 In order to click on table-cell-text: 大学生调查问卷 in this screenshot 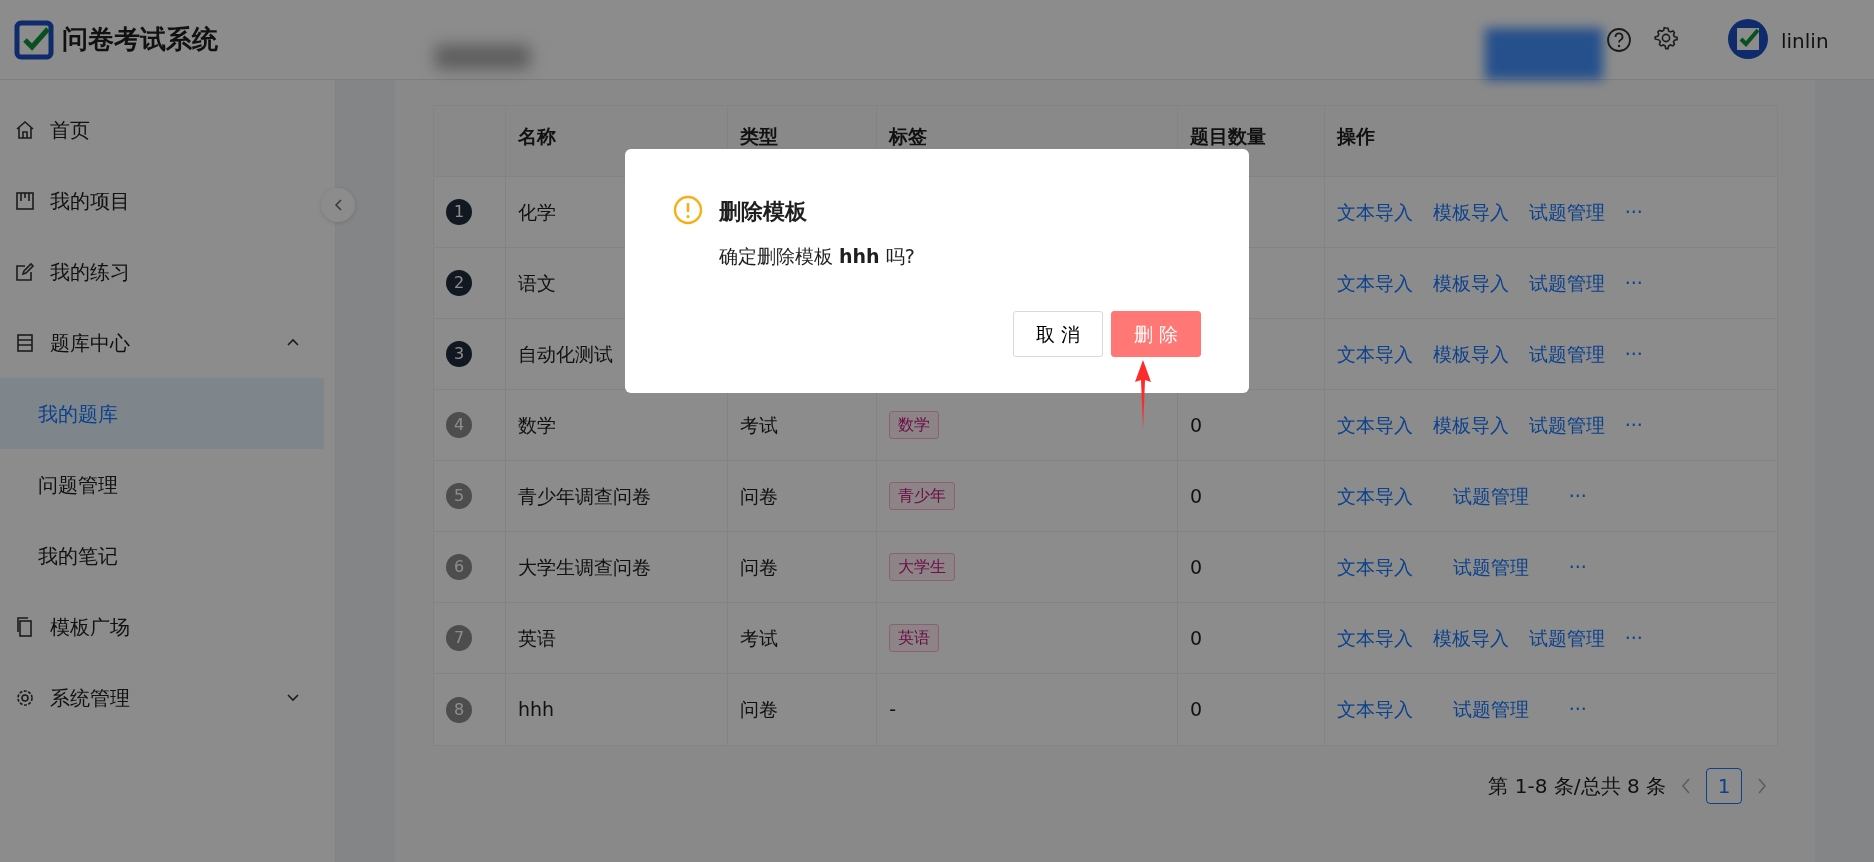, I will do `click(584, 567)`.